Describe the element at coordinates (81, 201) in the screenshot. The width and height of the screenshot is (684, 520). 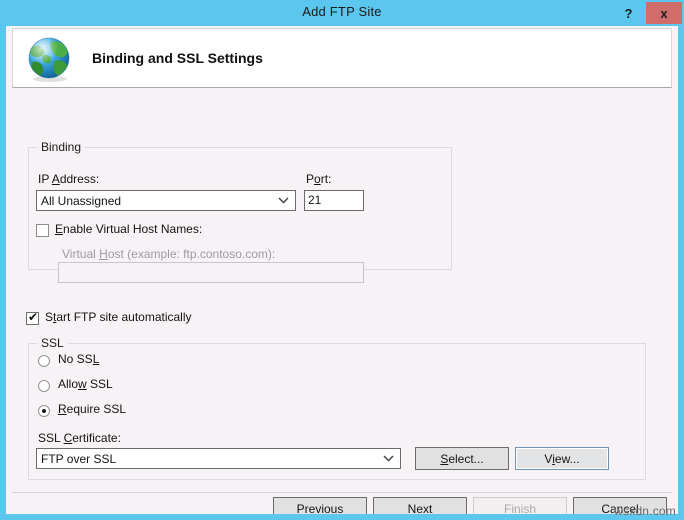
I see `ip-address-value: All Unassigned` at that location.